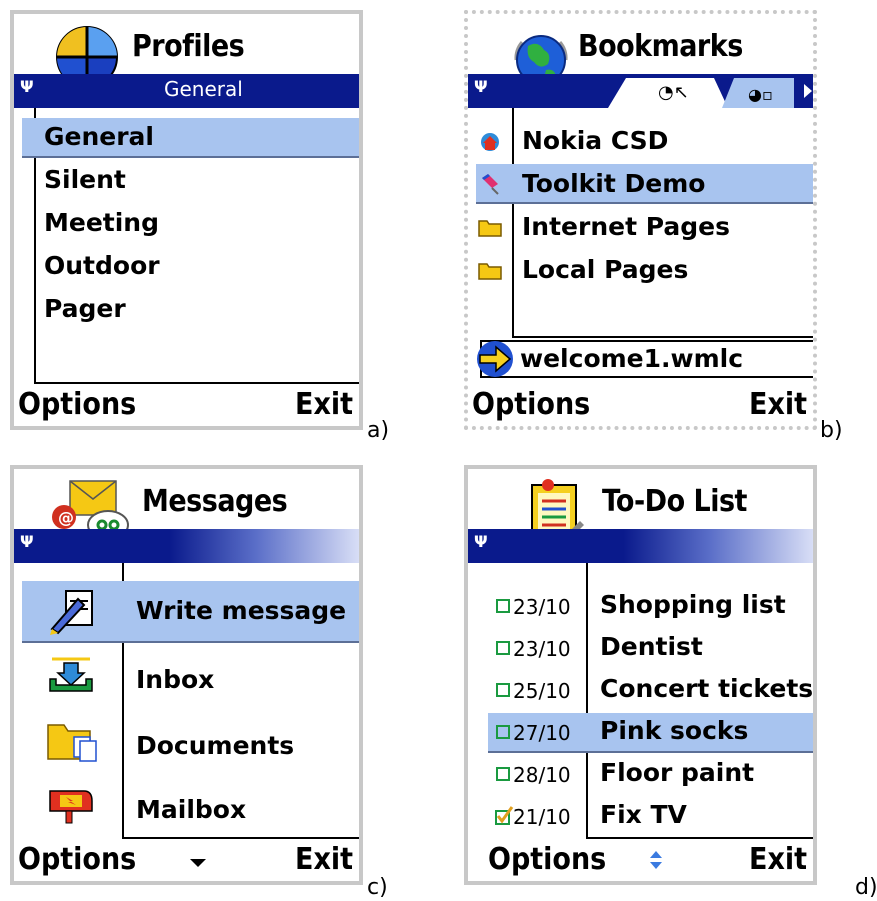 Image resolution: width=877 pixels, height=901 pixels. Describe the element at coordinates (660, 46) in the screenshot. I see `page-title: Bookmarks` at that location.